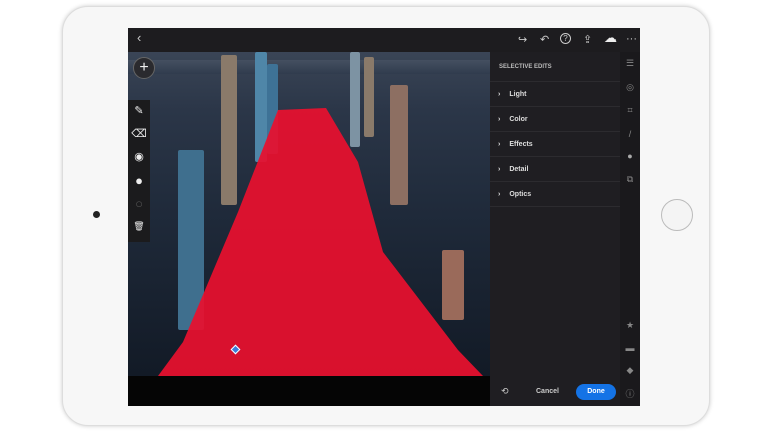 This screenshot has height=432, width=768. Describe the element at coordinates (518, 94) in the screenshot. I see `section-label: Light` at that location.